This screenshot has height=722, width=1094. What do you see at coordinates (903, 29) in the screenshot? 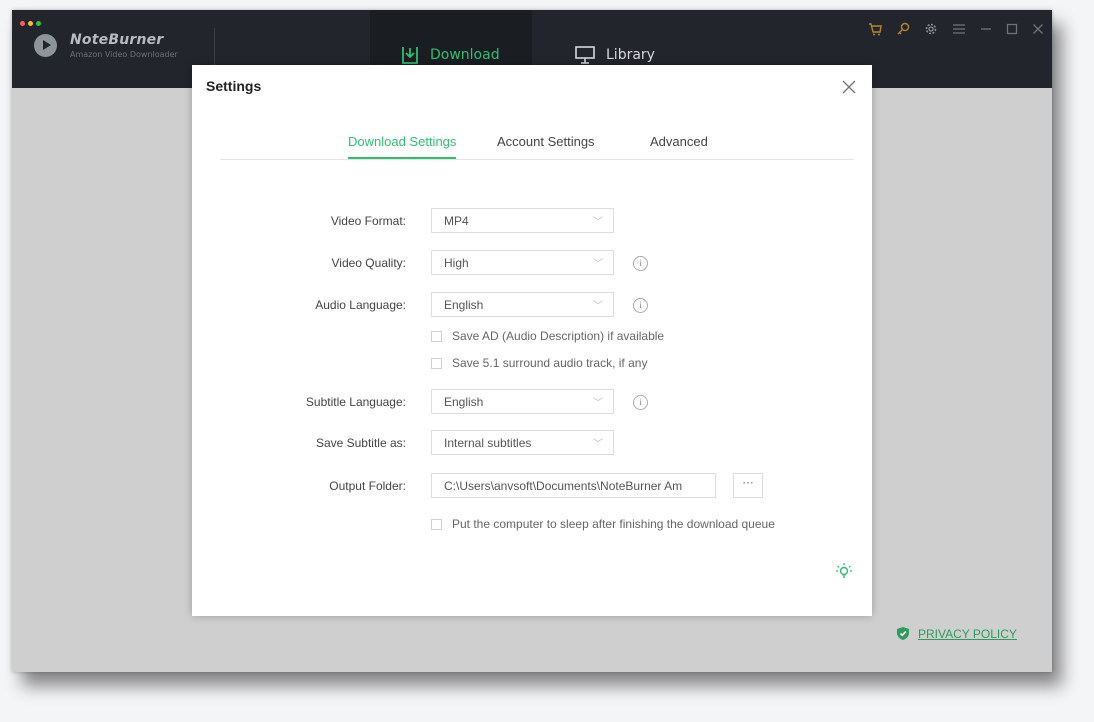
I see `key-icon` at bounding box center [903, 29].